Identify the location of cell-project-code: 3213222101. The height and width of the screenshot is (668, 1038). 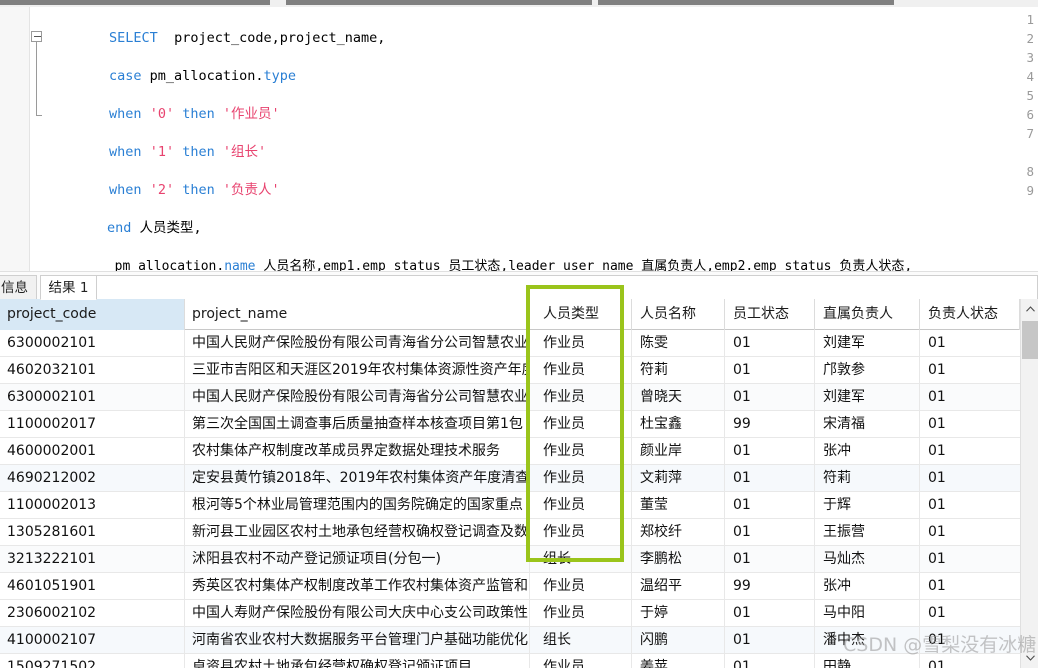
(92, 559).